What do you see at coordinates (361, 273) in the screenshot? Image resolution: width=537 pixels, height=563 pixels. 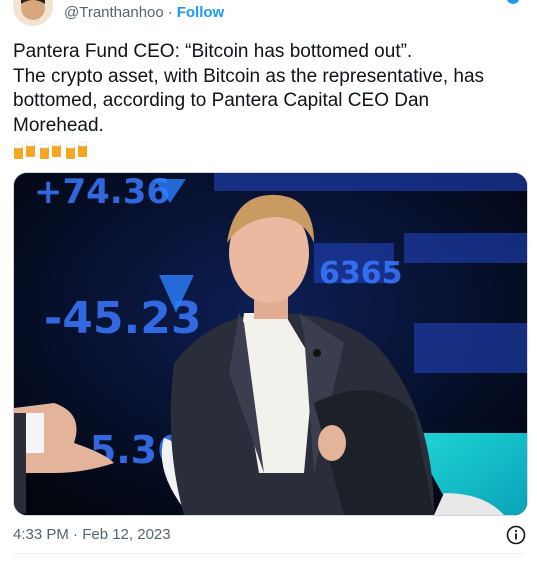 I see `ticker-value-3: 6365` at bounding box center [361, 273].